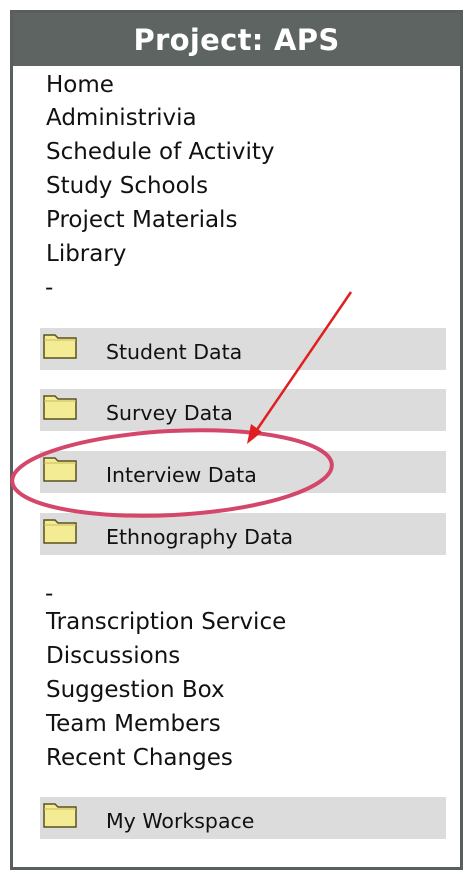  I want to click on folder-my-workspace: My Workspace, so click(243, 818).